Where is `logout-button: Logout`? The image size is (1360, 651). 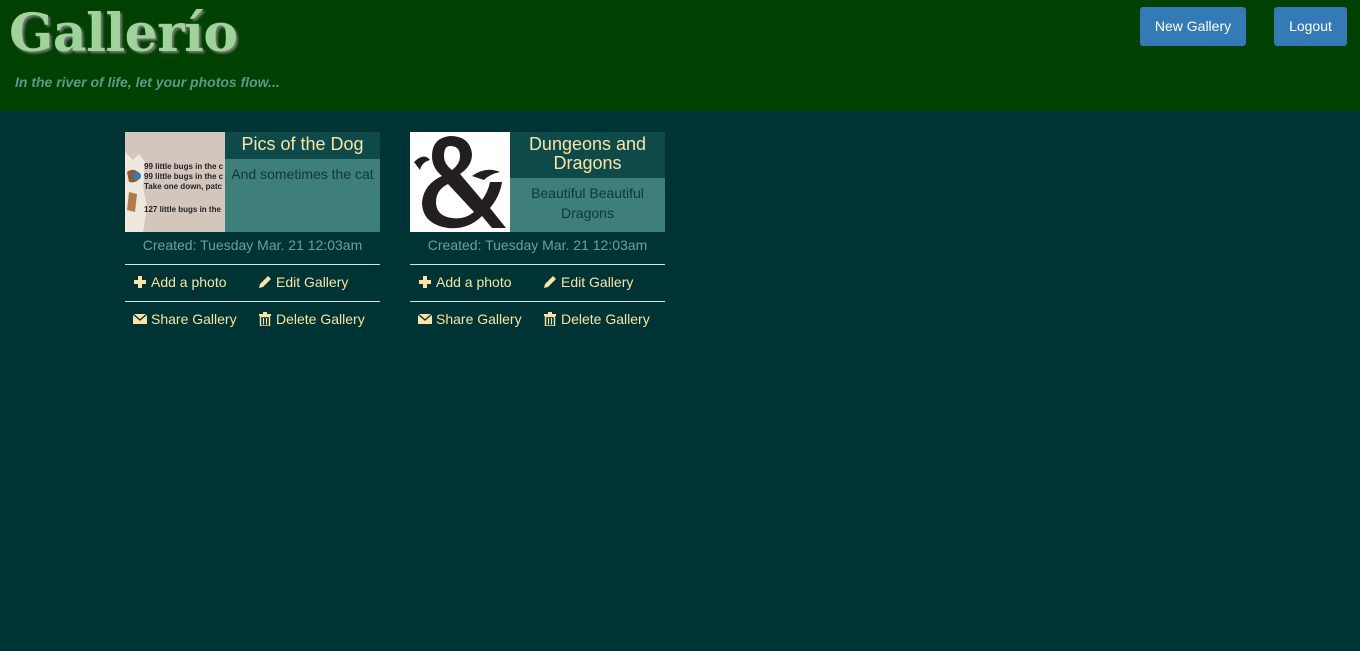 logout-button: Logout is located at coordinates (1310, 26).